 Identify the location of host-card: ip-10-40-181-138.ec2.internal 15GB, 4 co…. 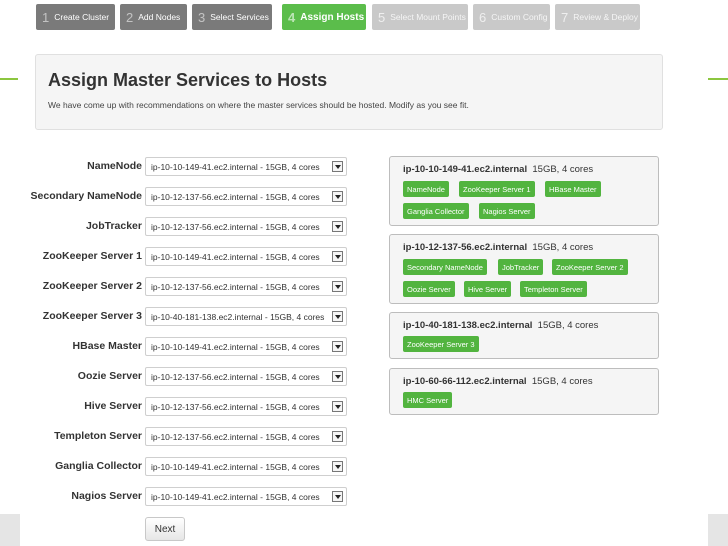
(524, 335).